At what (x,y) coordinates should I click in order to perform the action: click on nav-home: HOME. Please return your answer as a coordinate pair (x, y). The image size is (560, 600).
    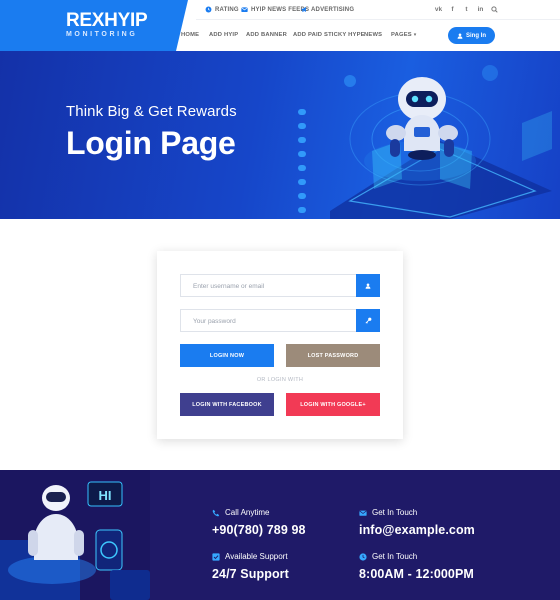
    Looking at the image, I should click on (190, 35).